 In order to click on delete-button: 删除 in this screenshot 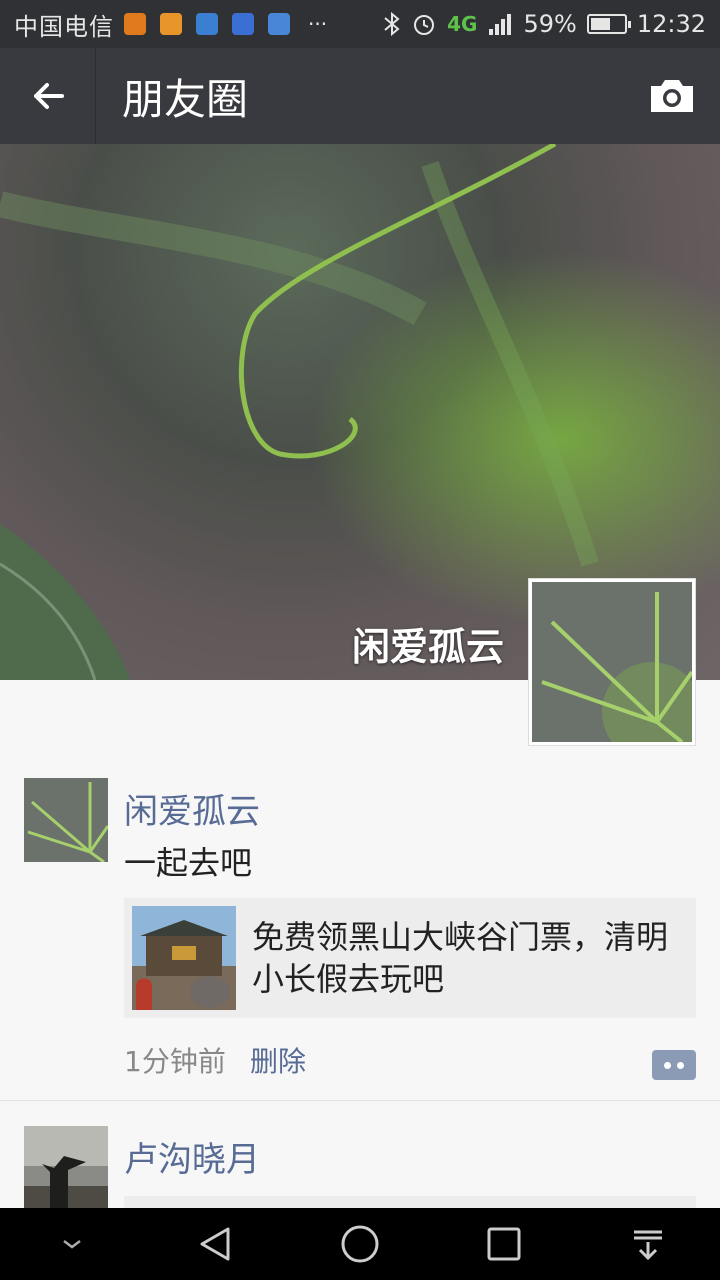, I will do `click(278, 1060)`.